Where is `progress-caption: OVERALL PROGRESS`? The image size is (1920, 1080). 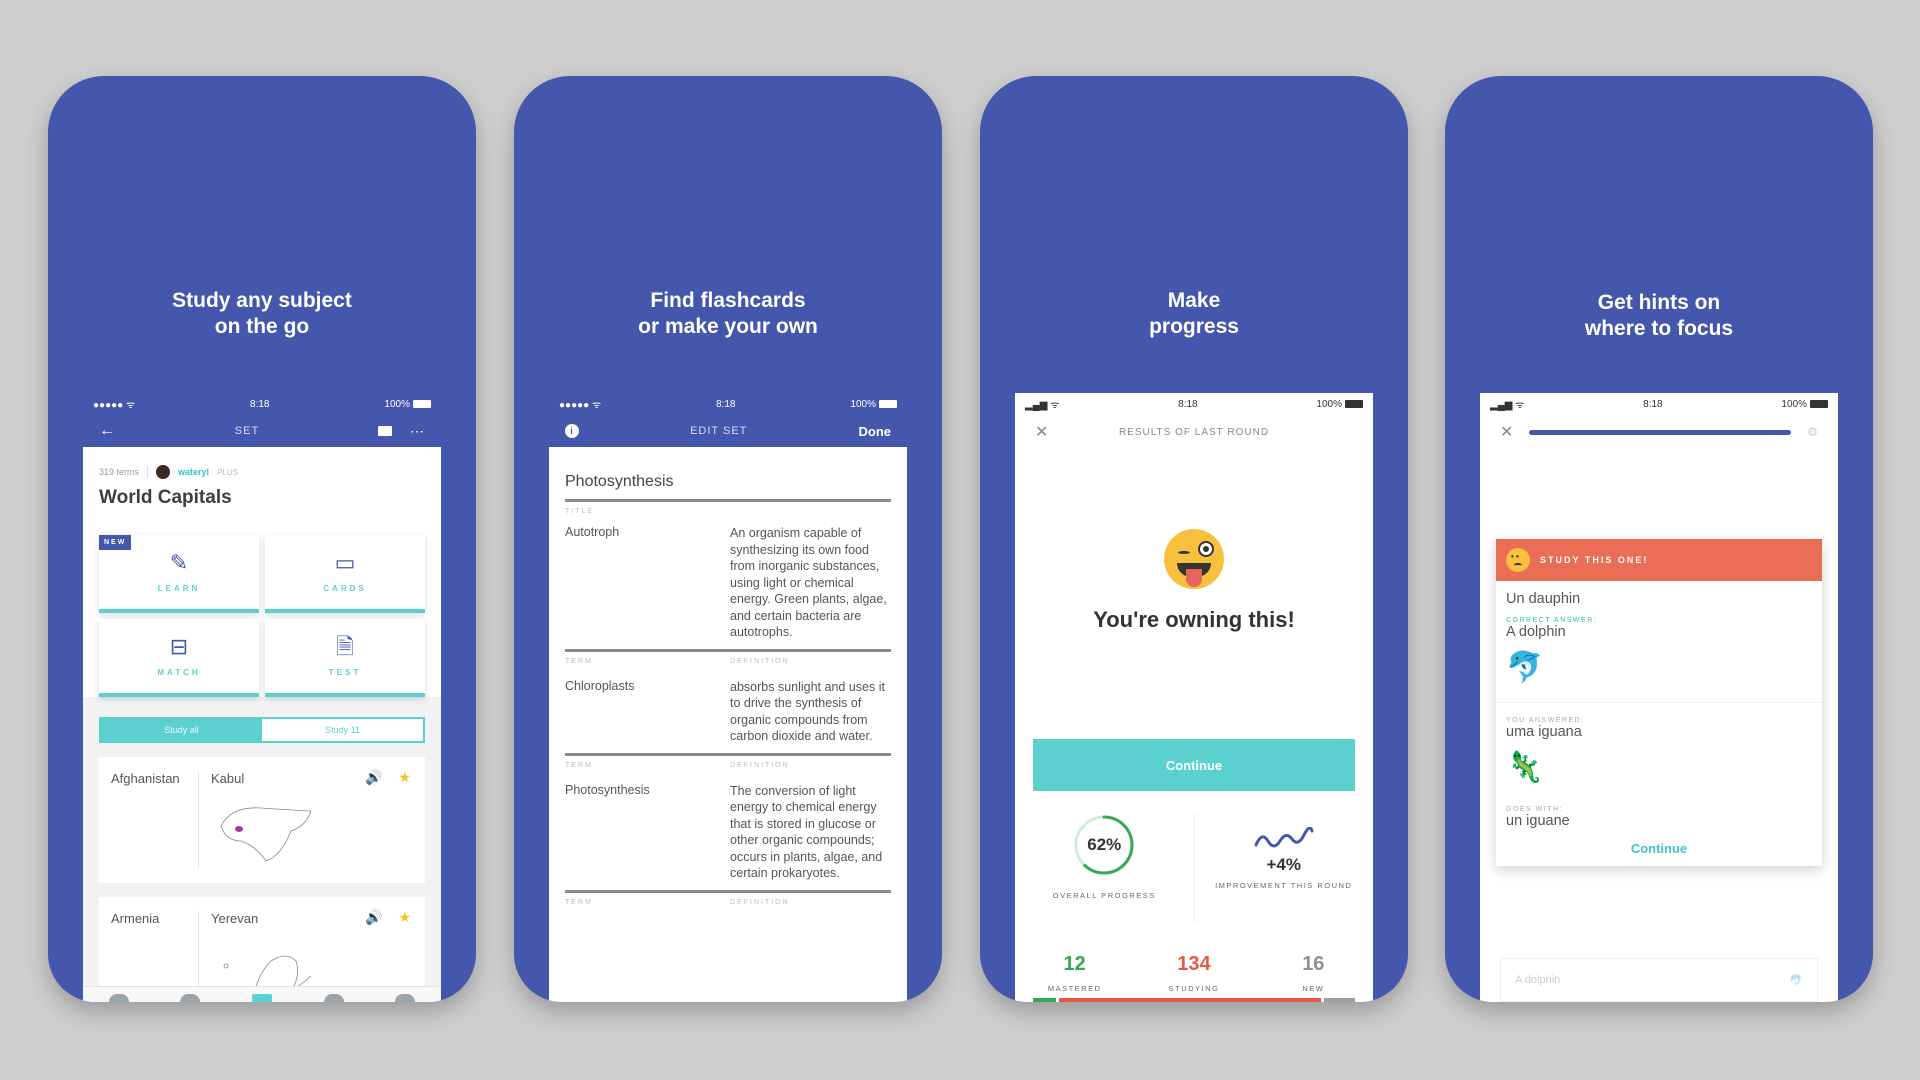
progress-caption: OVERALL PROGRESS is located at coordinates (1104, 895).